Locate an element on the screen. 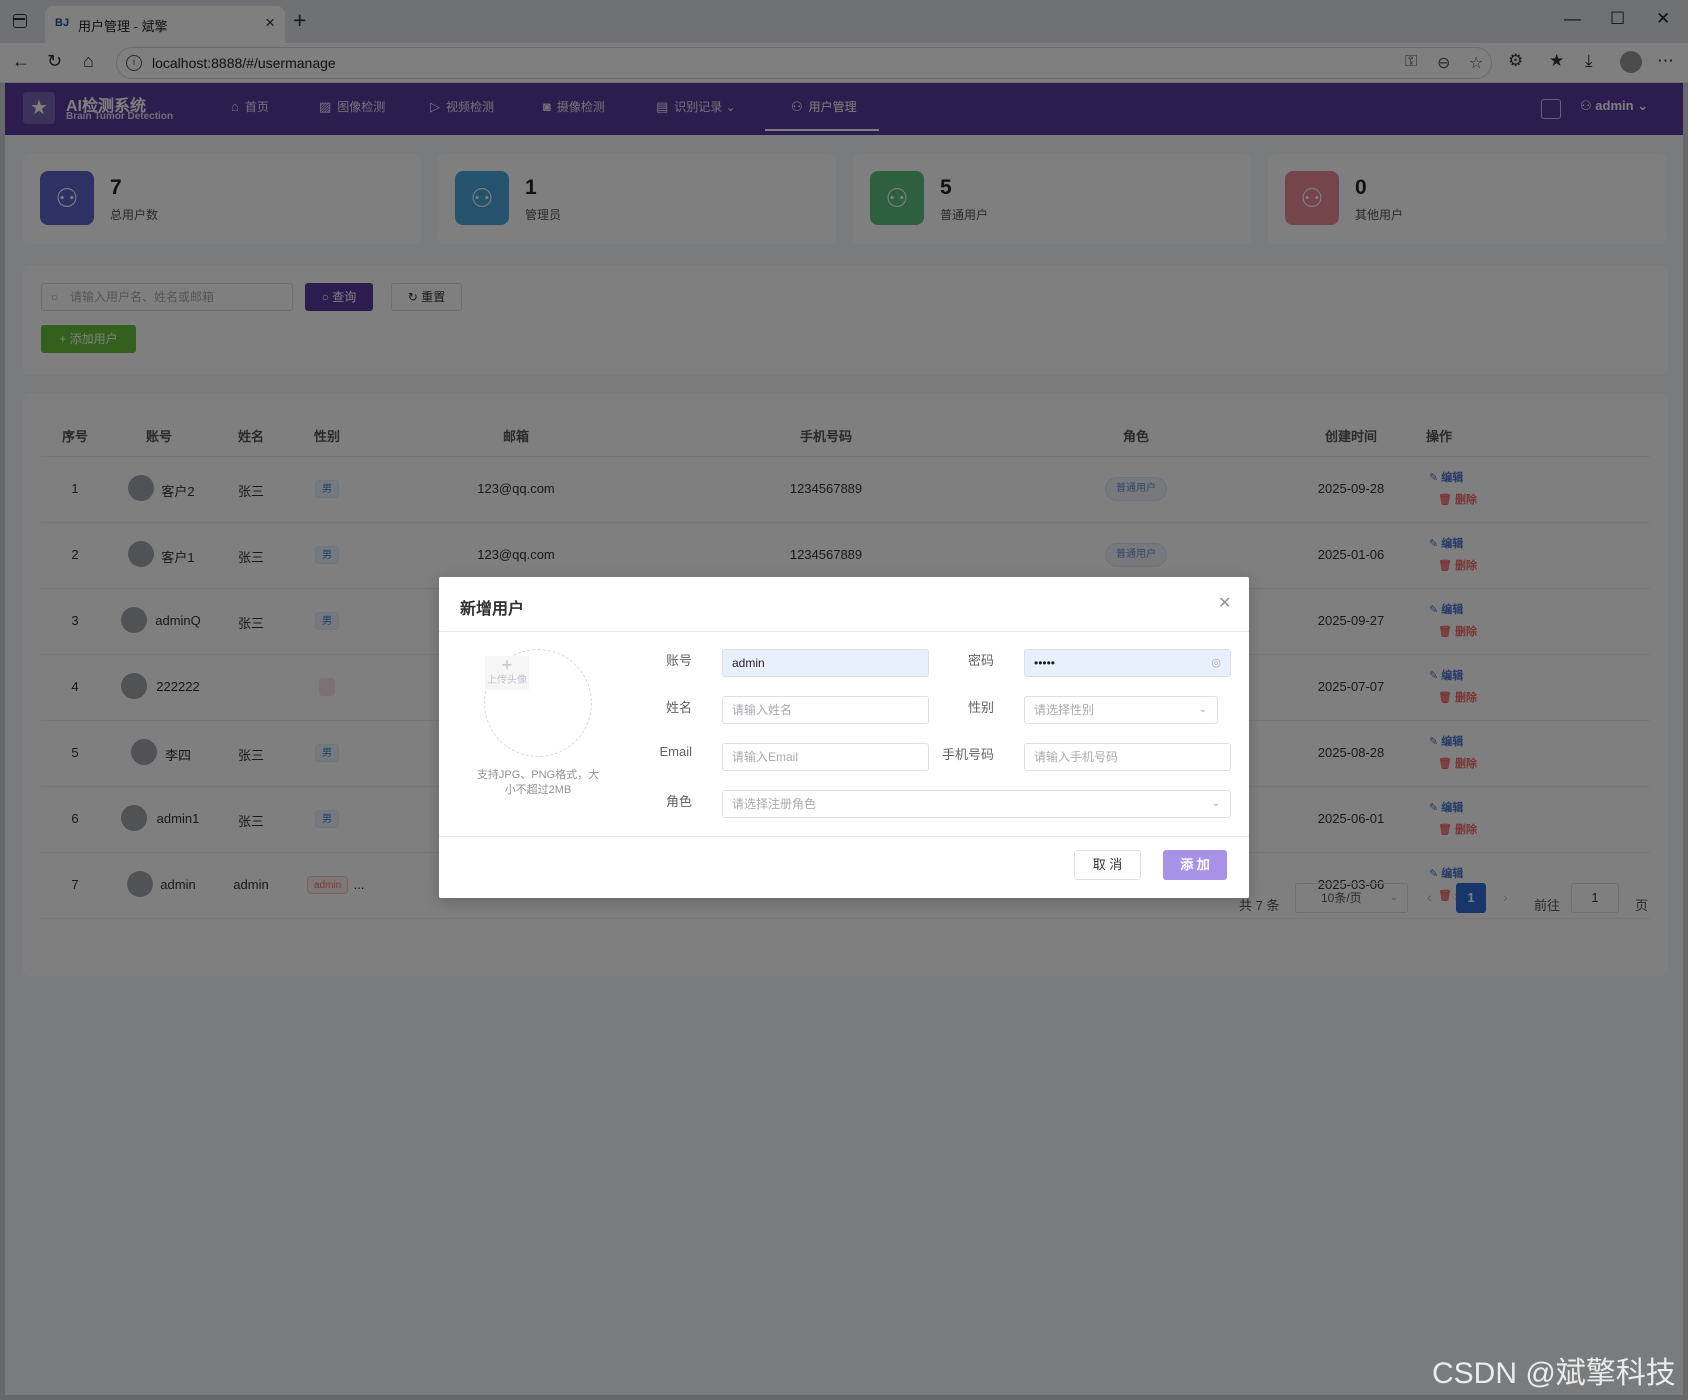 The height and width of the screenshot is (1400, 1688). email-placeholder: 请输入Email is located at coordinates (765, 757).